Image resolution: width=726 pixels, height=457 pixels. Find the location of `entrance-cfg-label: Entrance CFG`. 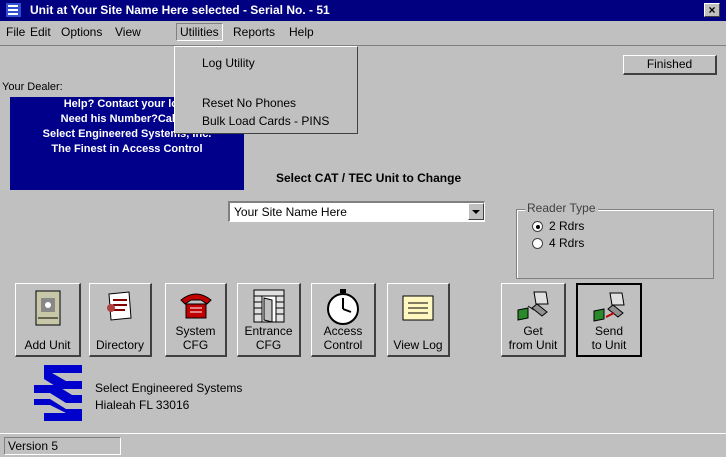

entrance-cfg-label: Entrance CFG is located at coordinates (268, 338).